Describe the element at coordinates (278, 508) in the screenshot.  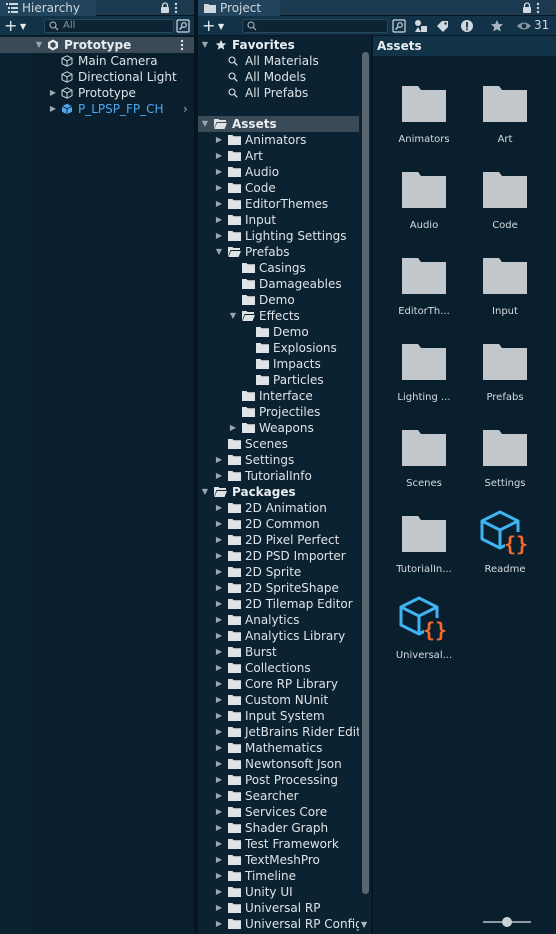
I see `folder-tree-item: ▶ 2D Animation` at that location.